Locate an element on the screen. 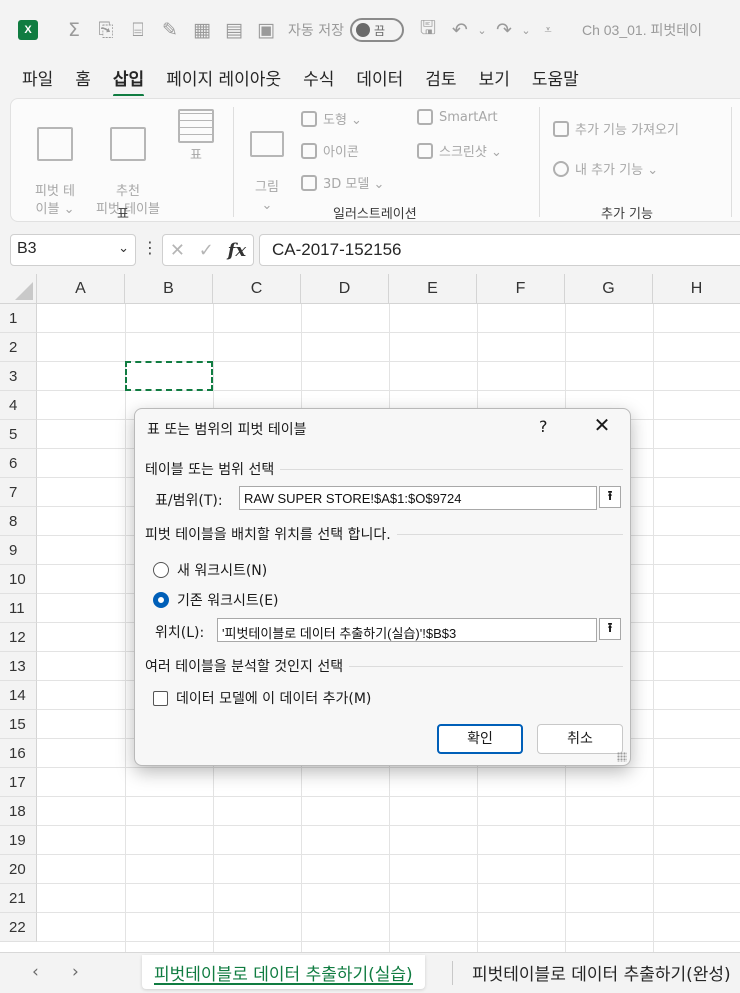  select-all-corner is located at coordinates (18, 289).